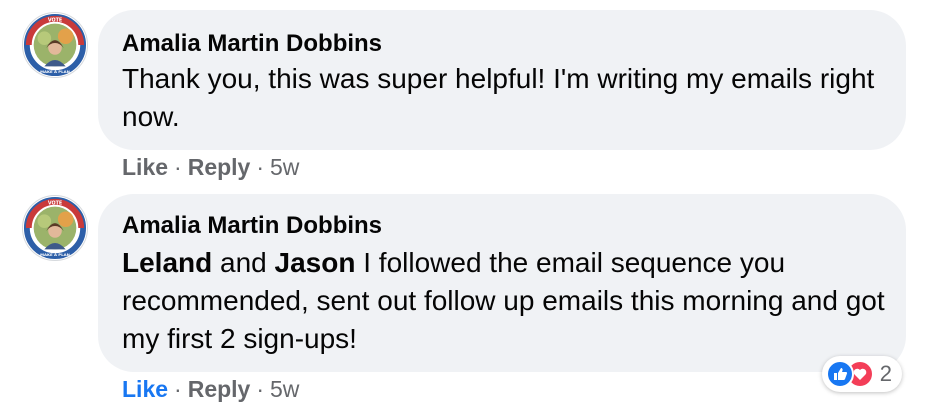 This screenshot has height=412, width=930. What do you see at coordinates (315, 262) in the screenshot?
I see `mention-link: Jason` at bounding box center [315, 262].